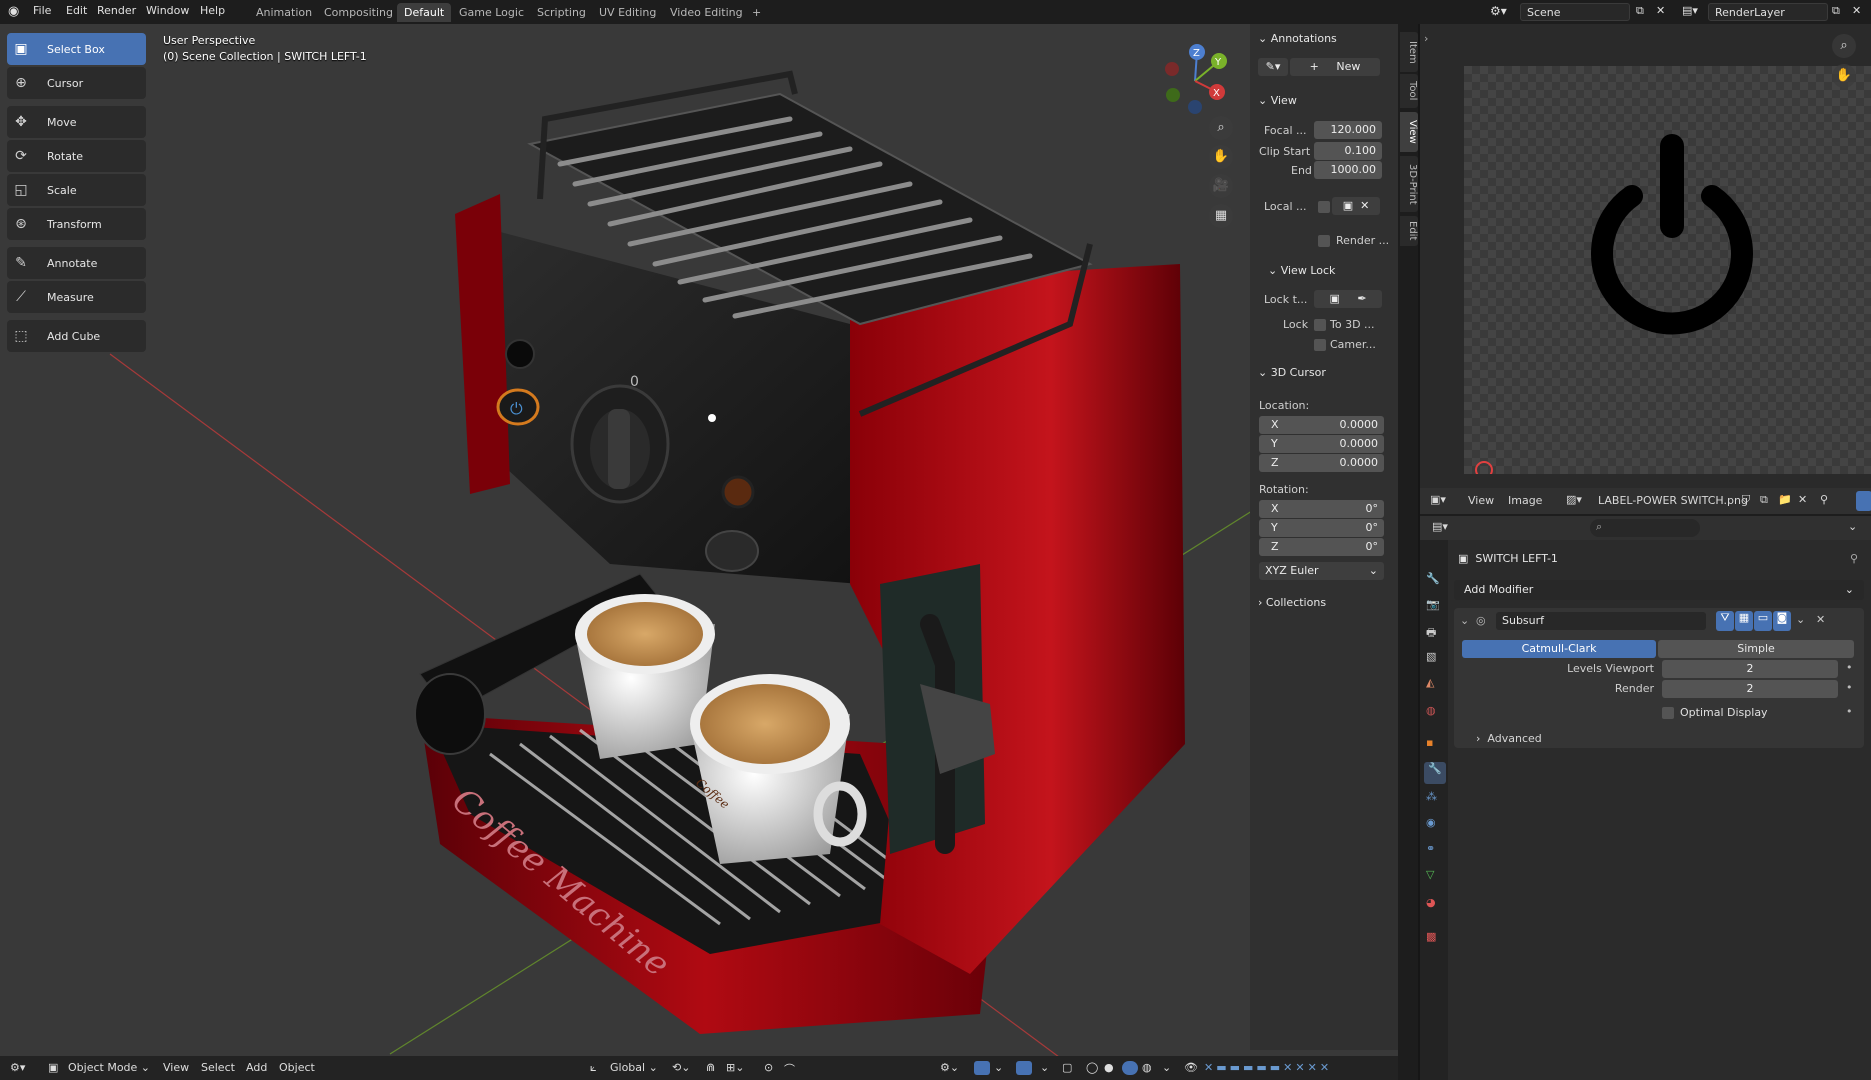 The width and height of the screenshot is (1871, 1080). Describe the element at coordinates (17, 1067) in the screenshot. I see `editor-type-icon: ⚙▾` at that location.